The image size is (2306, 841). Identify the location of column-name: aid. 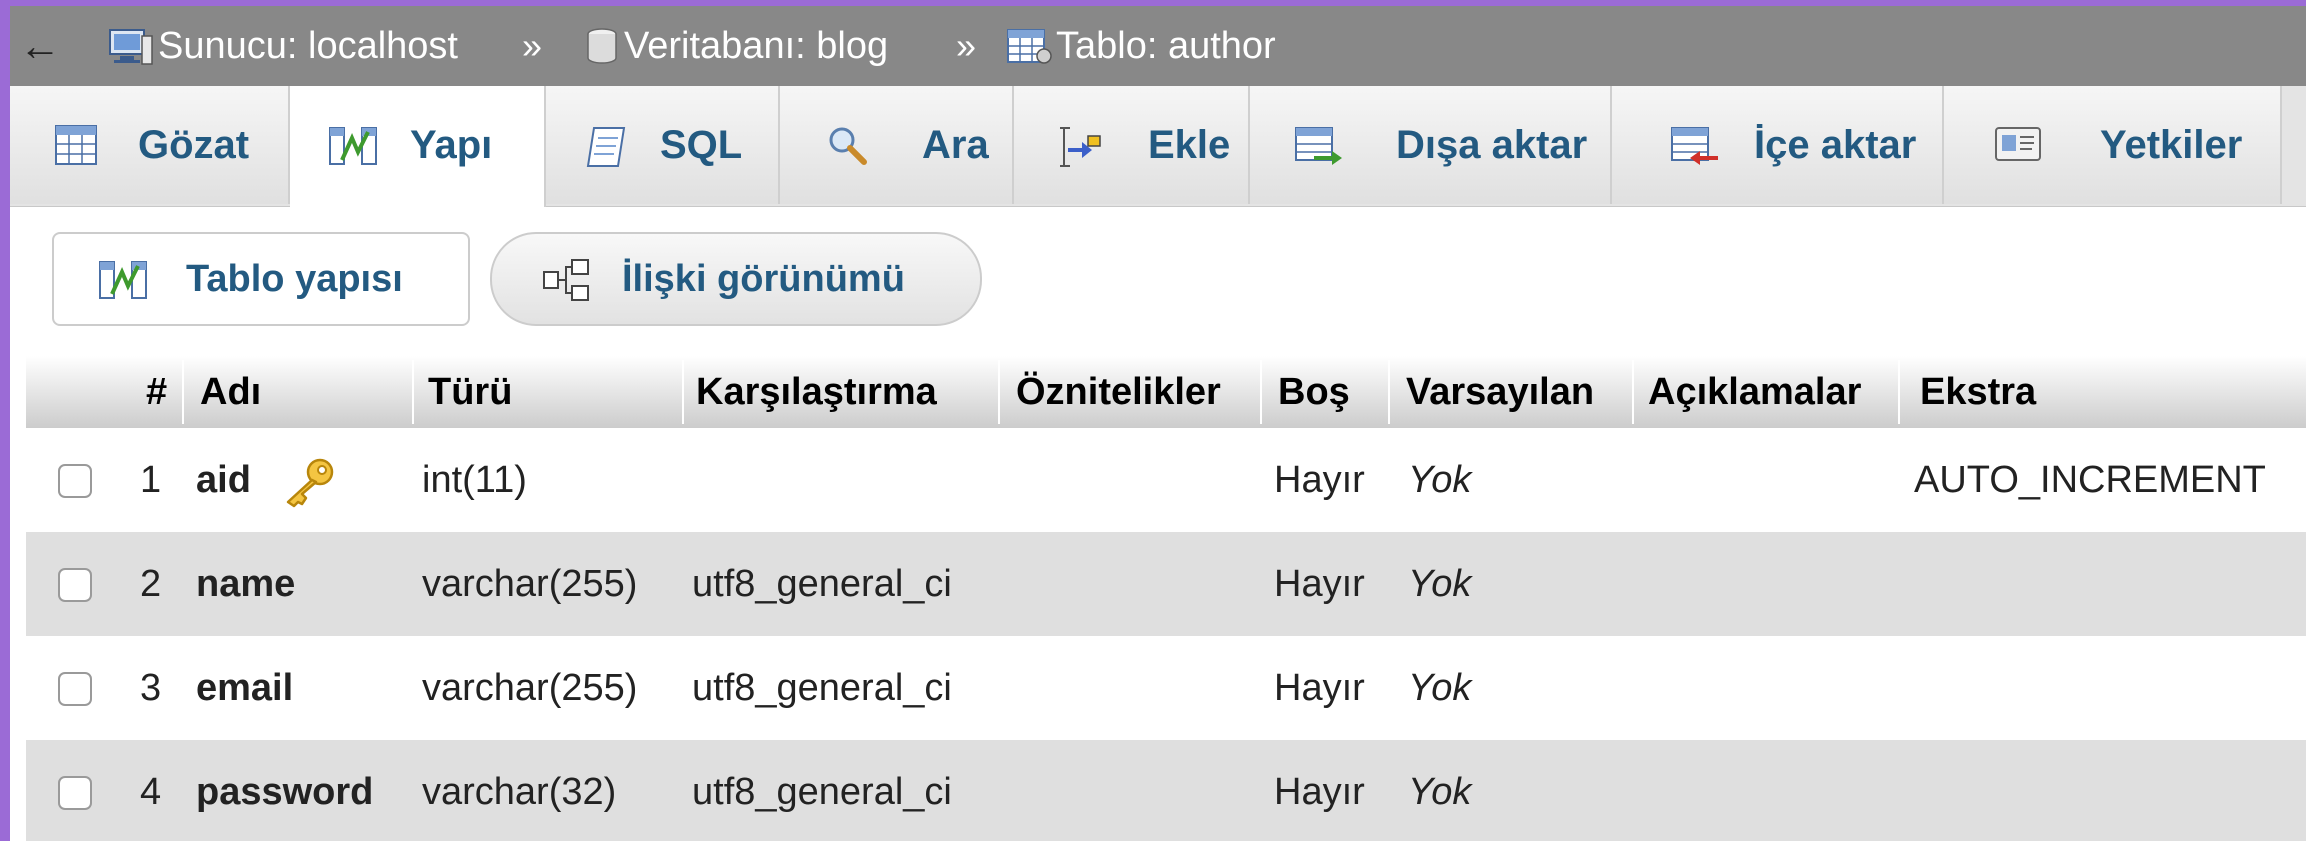
(223, 479).